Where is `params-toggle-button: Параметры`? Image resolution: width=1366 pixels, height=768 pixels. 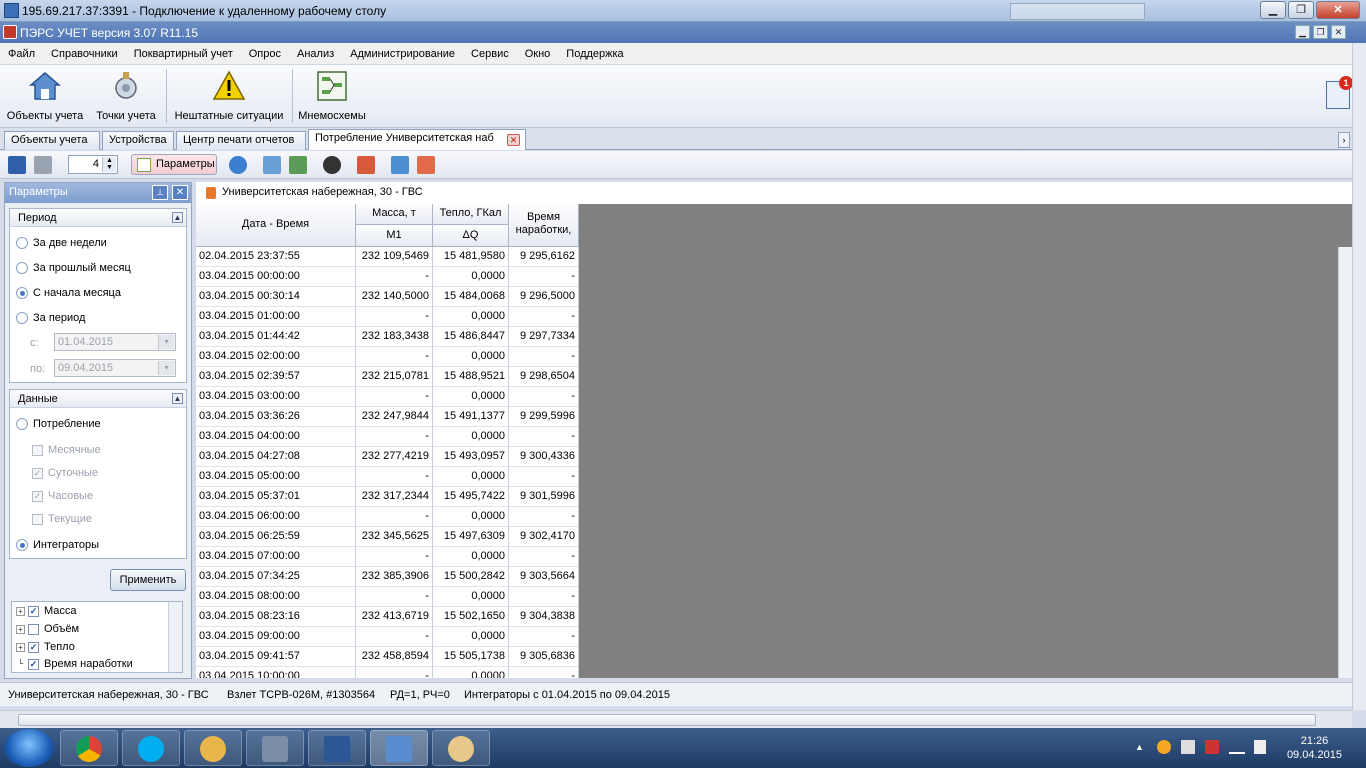 params-toggle-button: Параметры is located at coordinates (174, 164).